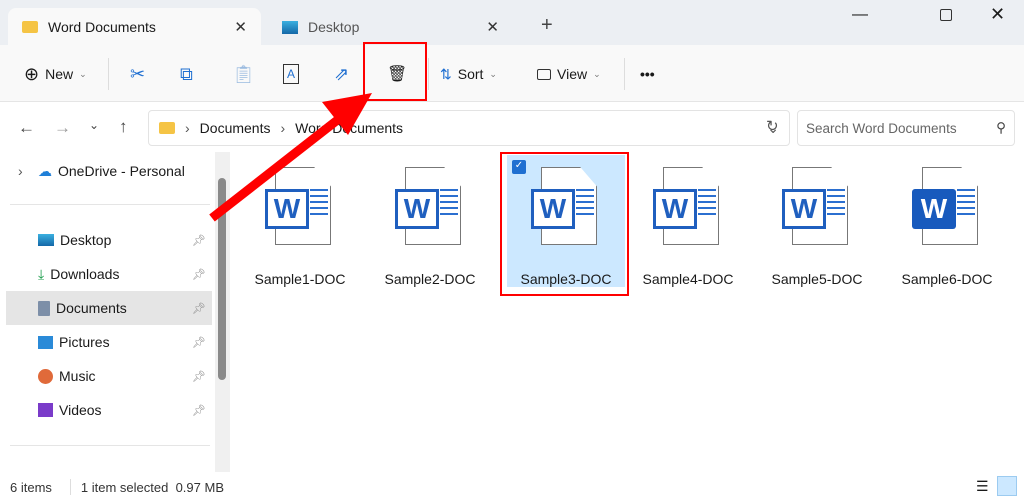  What do you see at coordinates (982, 486) in the screenshot?
I see `details-view-icon: ☰` at bounding box center [982, 486].